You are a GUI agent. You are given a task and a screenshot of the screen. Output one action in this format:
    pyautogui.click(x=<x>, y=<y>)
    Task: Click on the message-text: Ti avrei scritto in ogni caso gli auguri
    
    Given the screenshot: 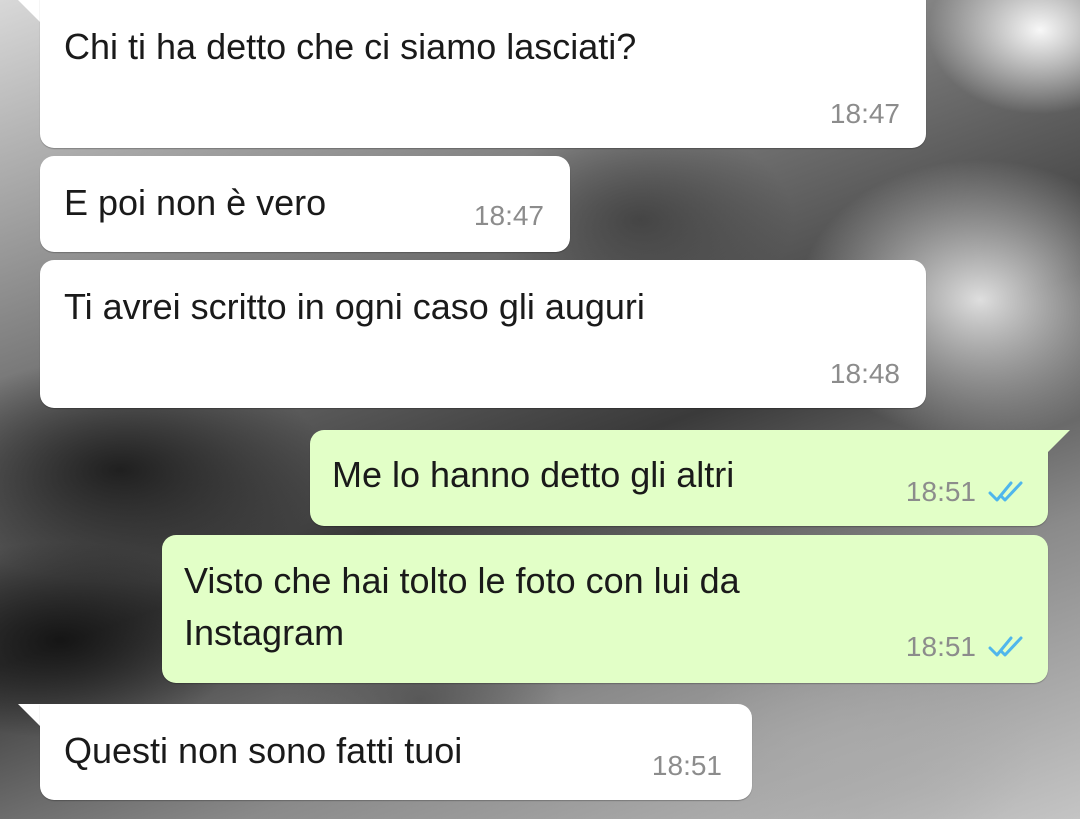 What is the action you would take?
    pyautogui.click(x=354, y=306)
    